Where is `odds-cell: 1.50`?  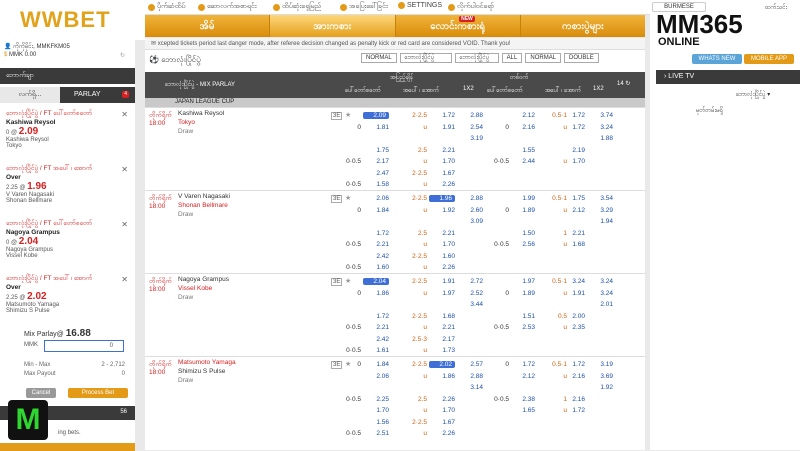 odds-cell: 1.50 is located at coordinates (522, 233).